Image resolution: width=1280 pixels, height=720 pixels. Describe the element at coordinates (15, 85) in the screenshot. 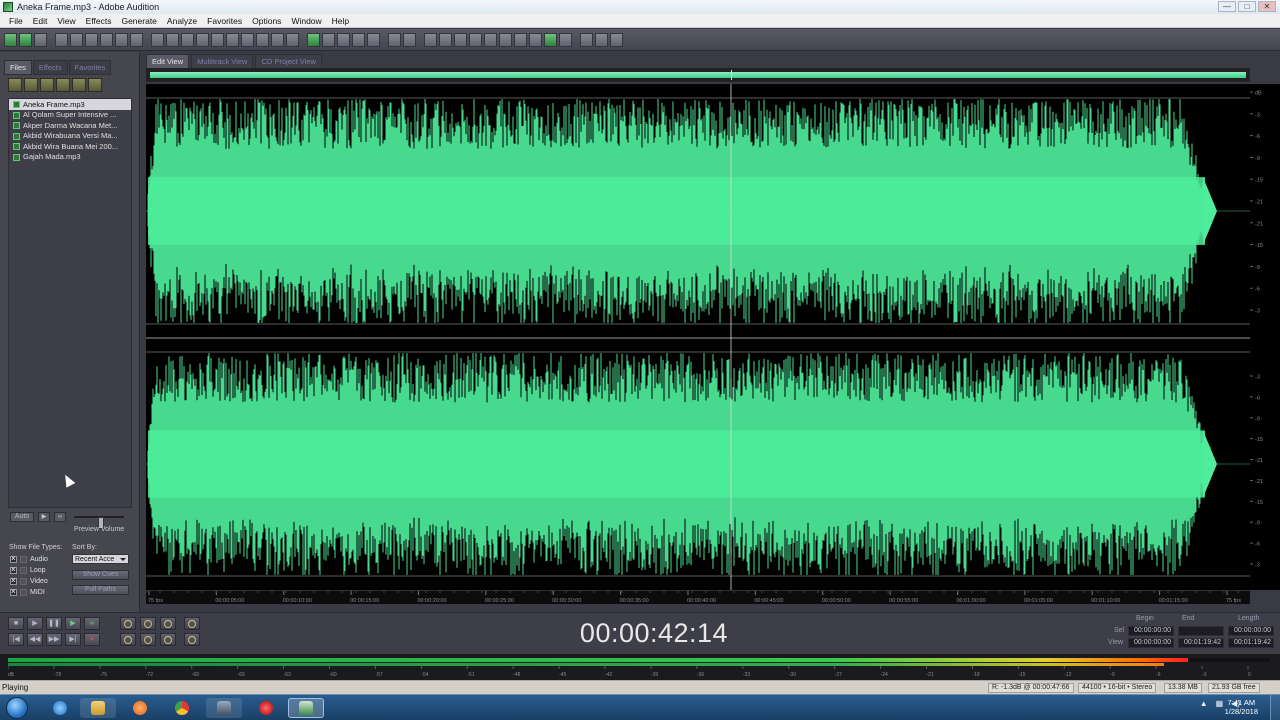

I see `import-file-icon` at that location.